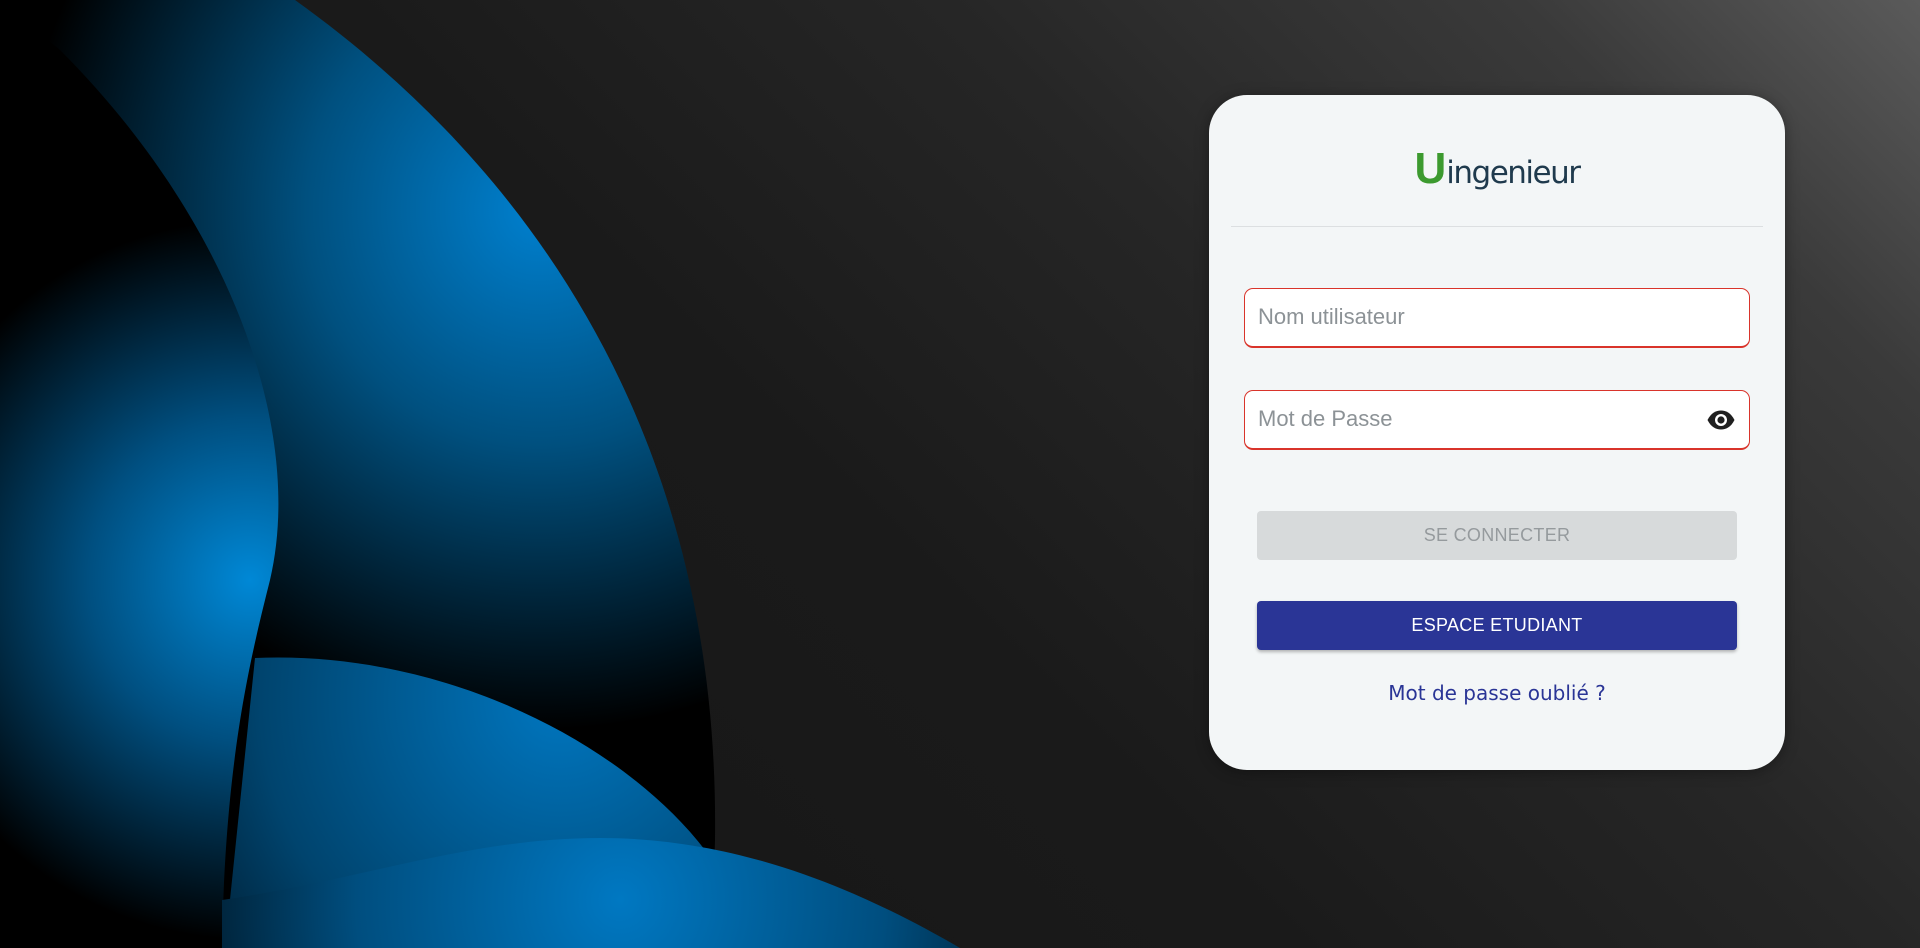 The height and width of the screenshot is (948, 1920). I want to click on logo-word: ingenieur, so click(1513, 173).